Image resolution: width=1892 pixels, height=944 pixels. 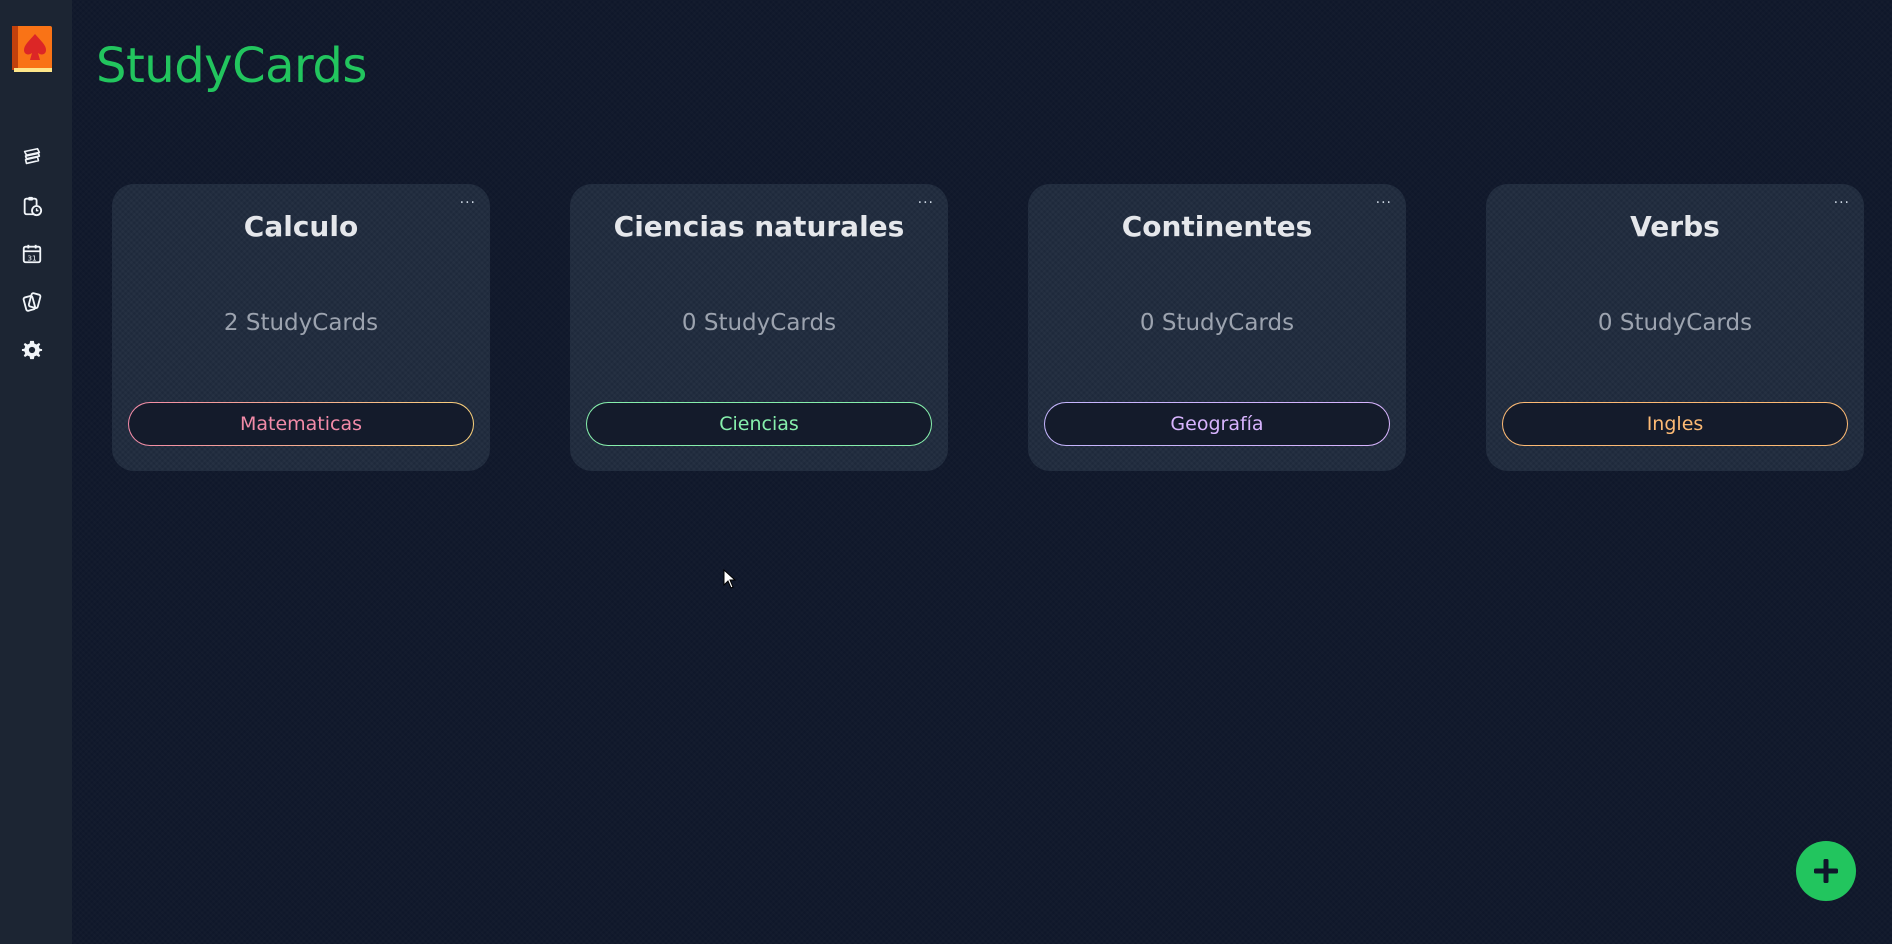 I want to click on deck-tag: Geografía, so click(x=1217, y=424).